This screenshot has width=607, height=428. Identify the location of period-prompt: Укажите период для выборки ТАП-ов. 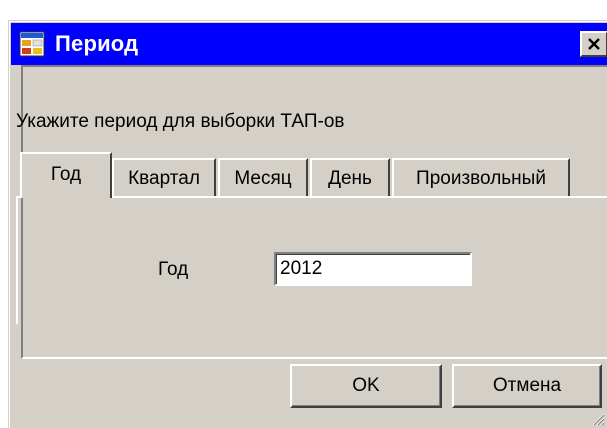
(180, 121).